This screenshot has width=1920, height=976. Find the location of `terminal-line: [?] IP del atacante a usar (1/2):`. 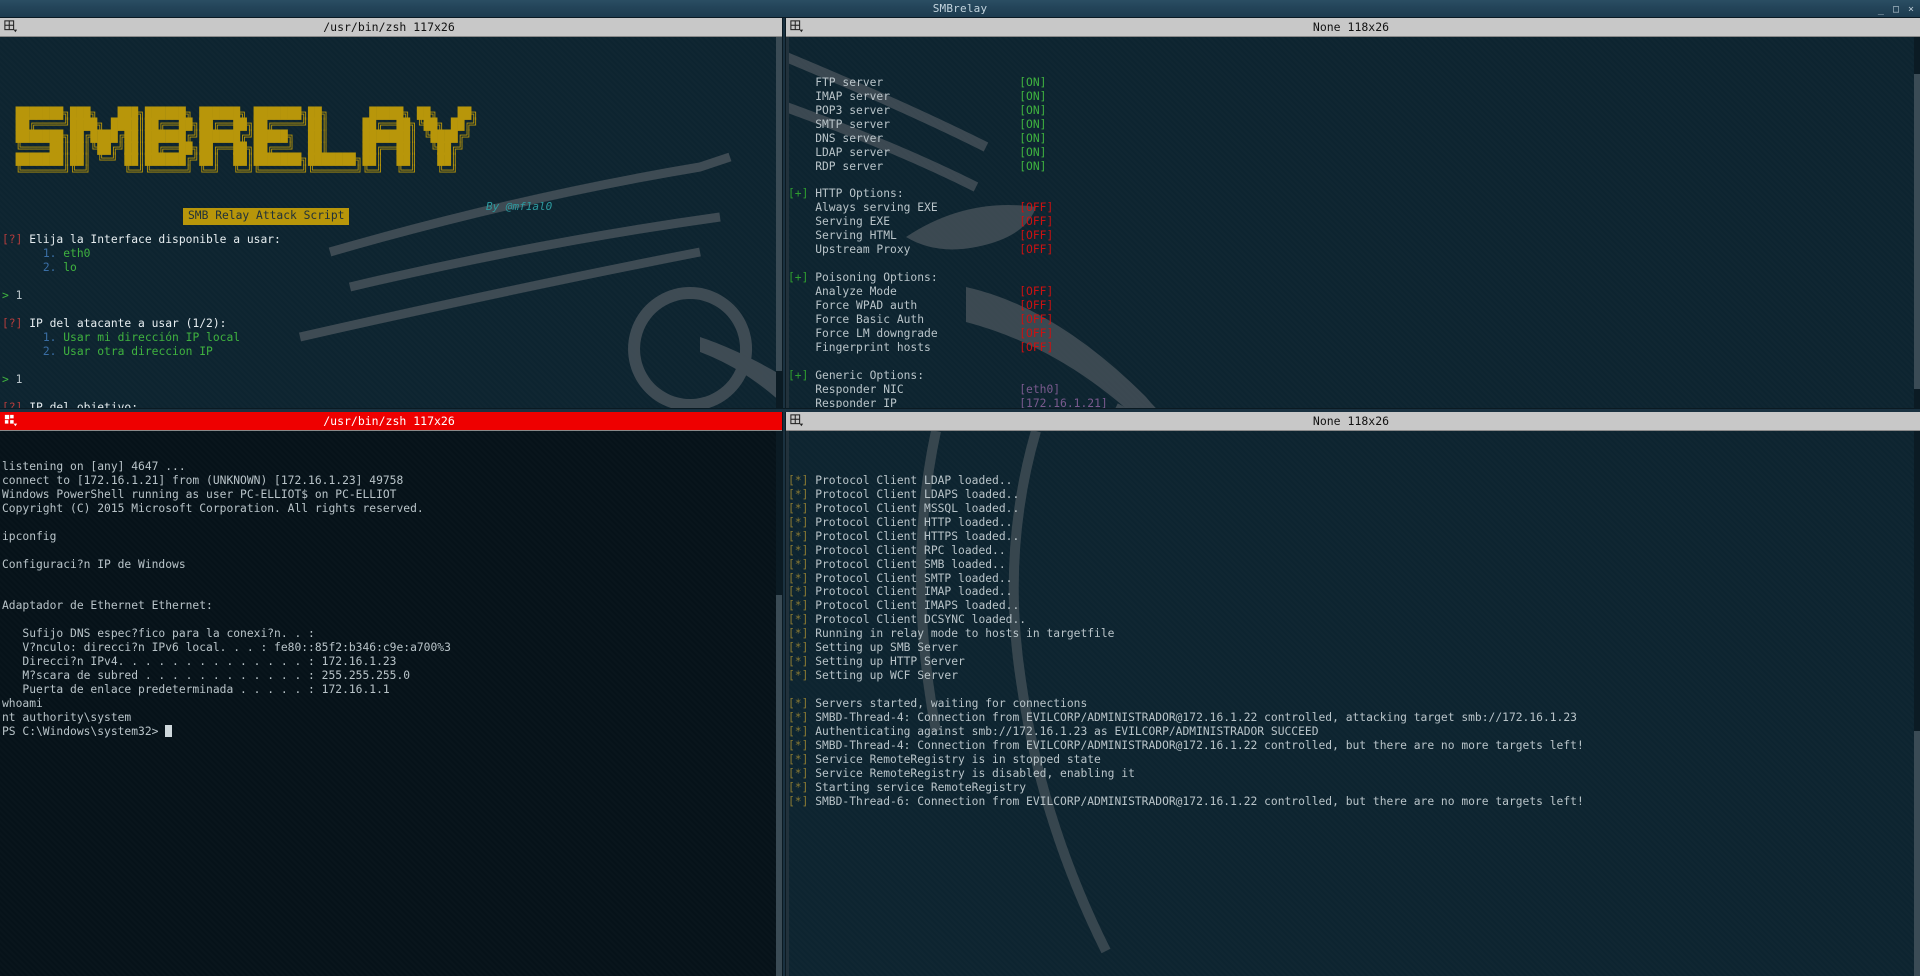

terminal-line: [?] IP del atacante a usar (1/2): is located at coordinates (392, 324).